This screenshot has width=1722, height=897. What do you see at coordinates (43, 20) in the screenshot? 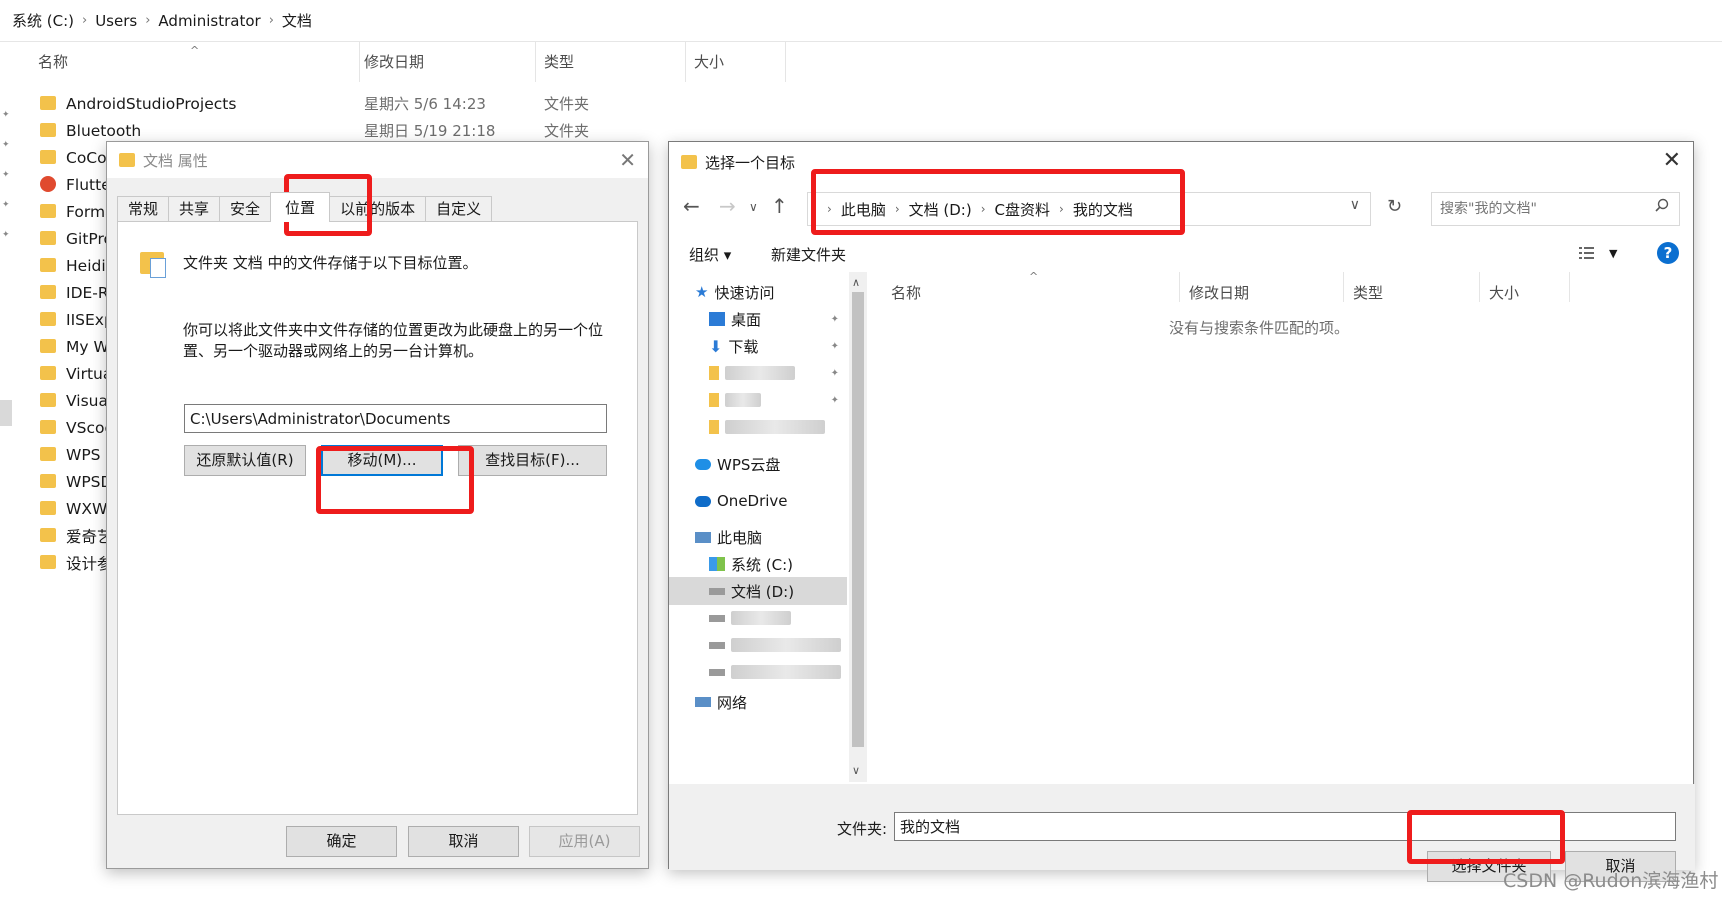
I see `breadcrumb-item: 系统 (C:)` at bounding box center [43, 20].